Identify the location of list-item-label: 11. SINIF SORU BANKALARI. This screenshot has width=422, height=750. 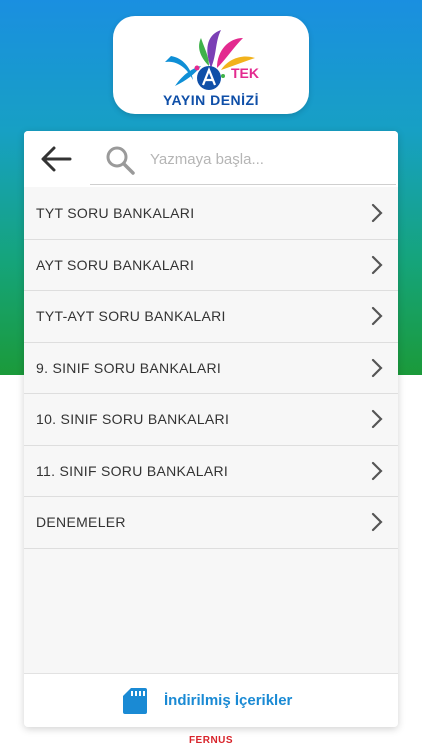
(132, 470).